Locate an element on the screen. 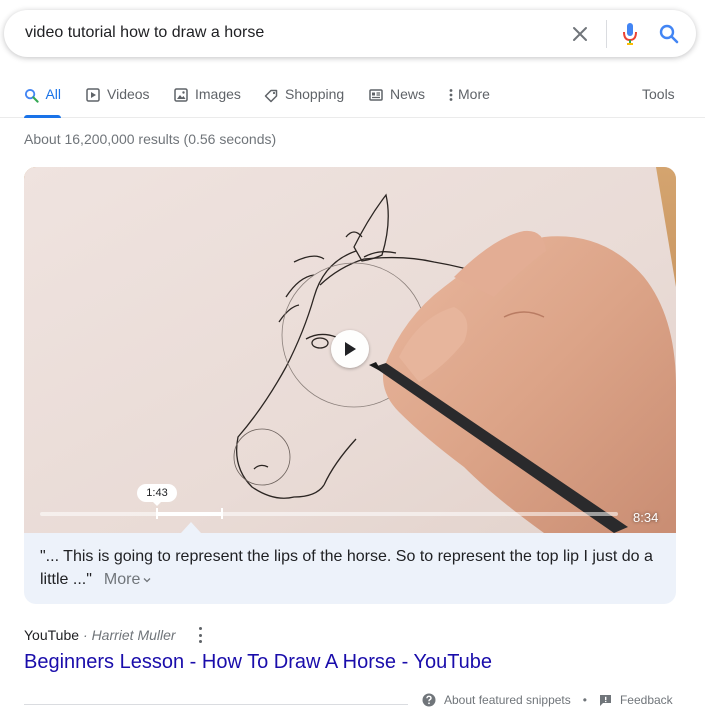  help-icon is located at coordinates (429, 700).